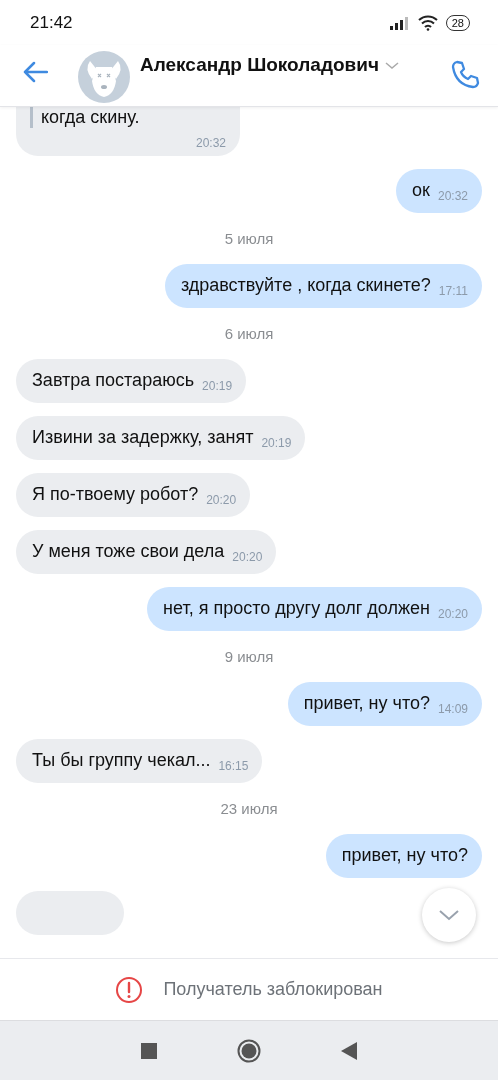 The width and height of the screenshot is (498, 1080). What do you see at coordinates (115, 494) in the screenshot?
I see `message-text: Я по-твоему робот?` at bounding box center [115, 494].